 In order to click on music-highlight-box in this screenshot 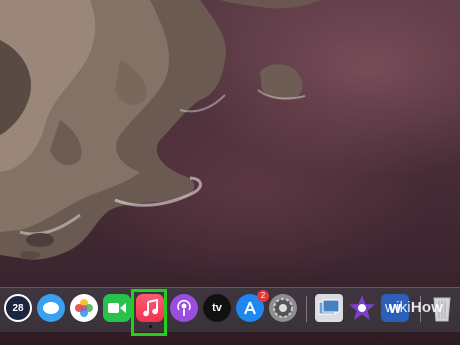, I will do `click(149, 312)`.